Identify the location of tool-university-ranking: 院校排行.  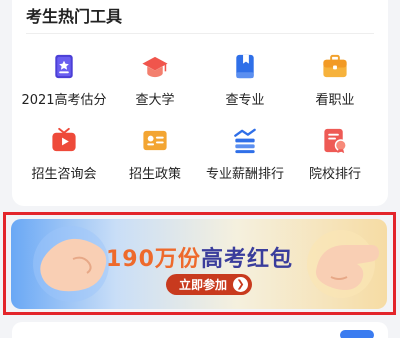
(335, 154).